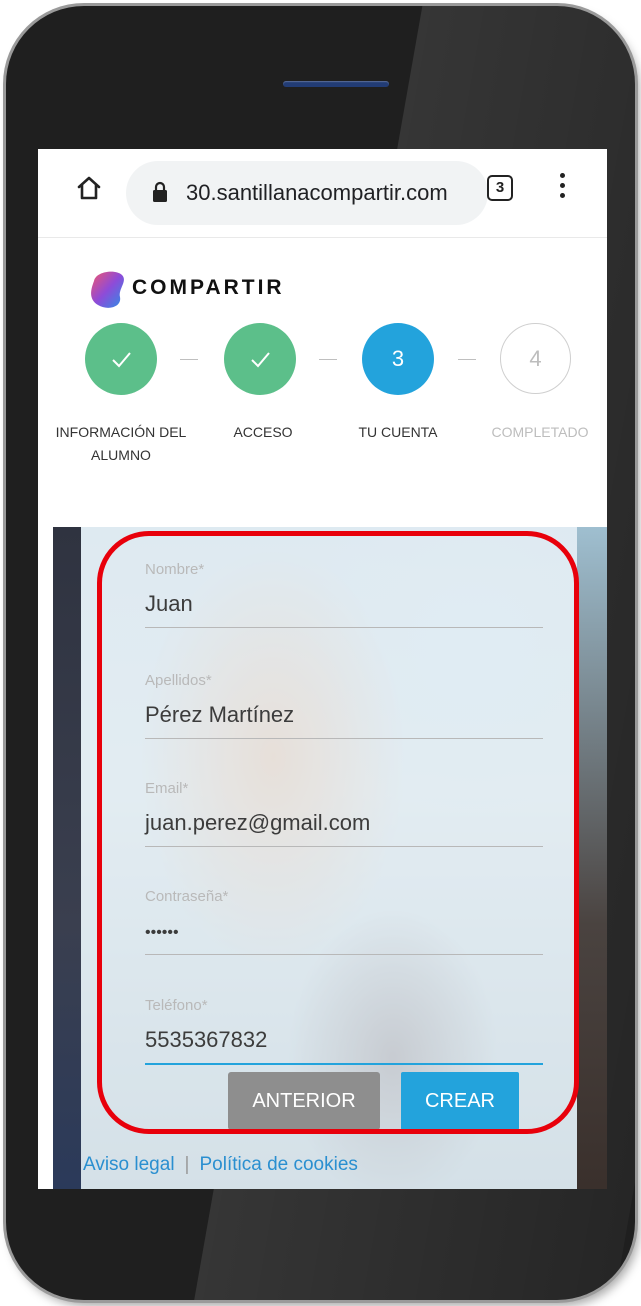 This screenshot has height=1306, width=641. What do you see at coordinates (129, 1164) in the screenshot?
I see `legal-notice-link: Aviso legal` at bounding box center [129, 1164].